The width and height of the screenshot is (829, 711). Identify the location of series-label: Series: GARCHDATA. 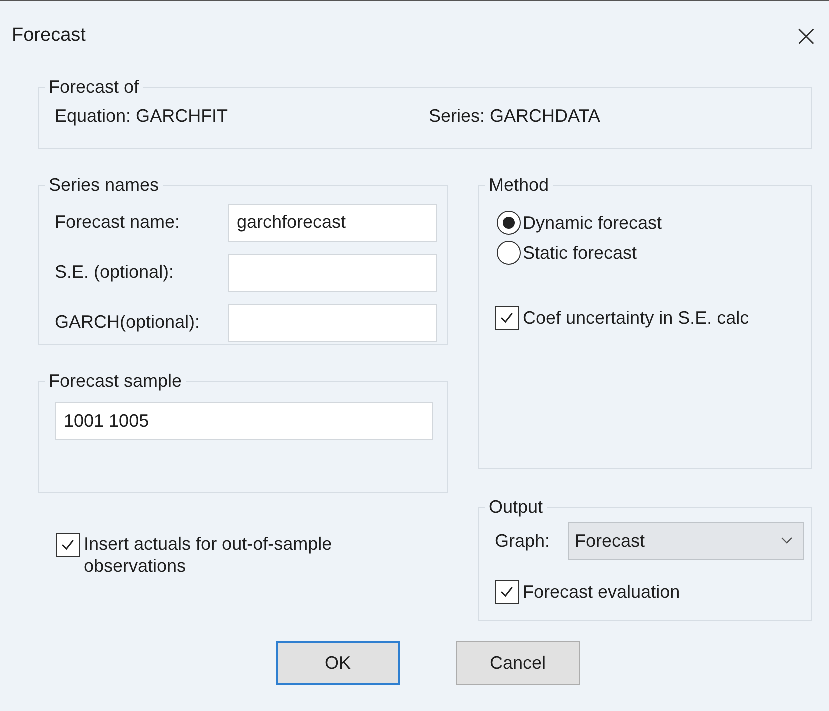
(514, 116).